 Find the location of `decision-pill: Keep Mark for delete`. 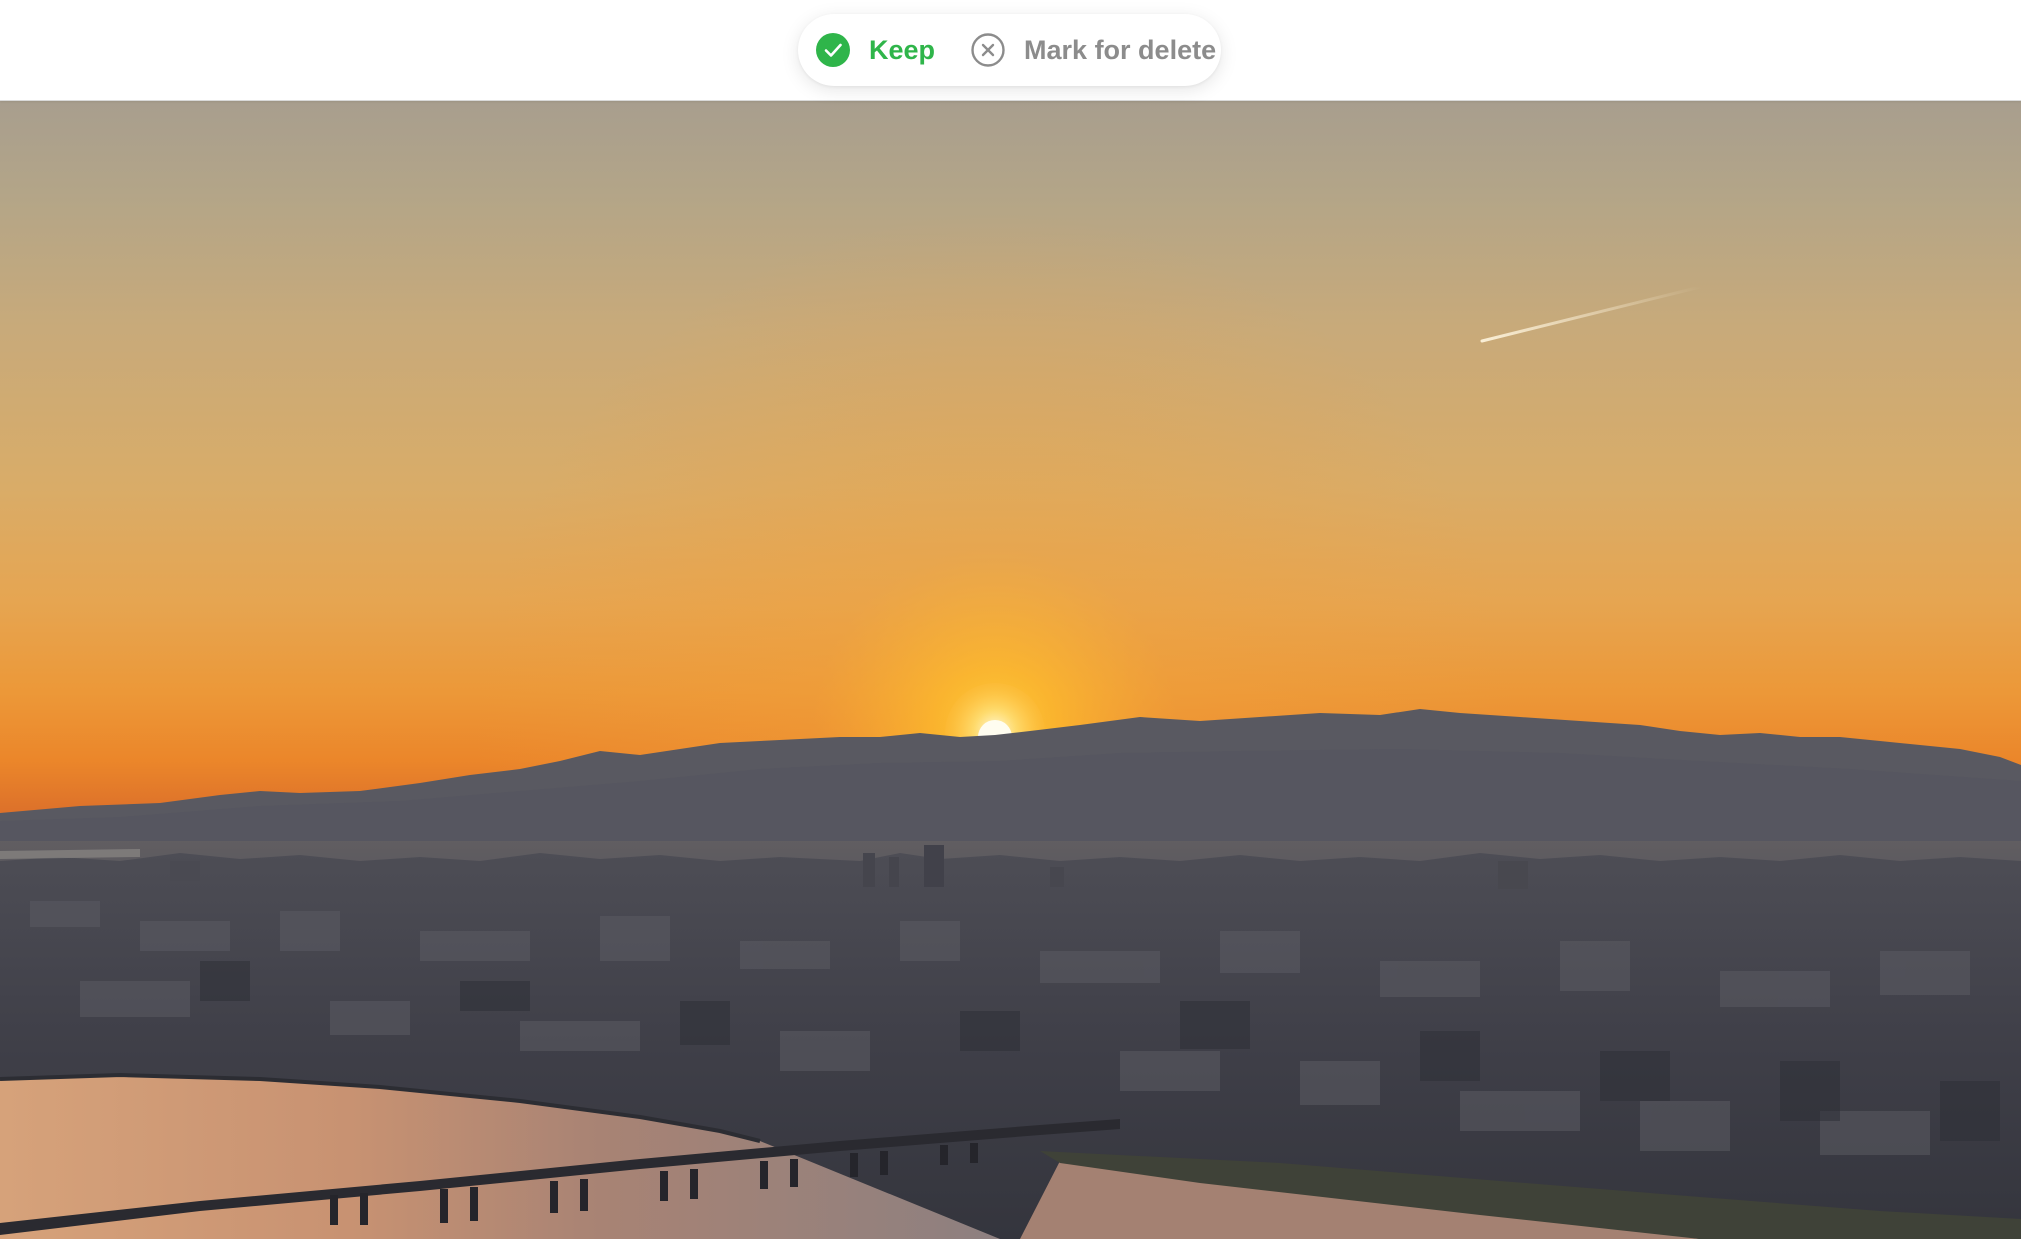

decision-pill: Keep Mark for delete is located at coordinates (1009, 50).